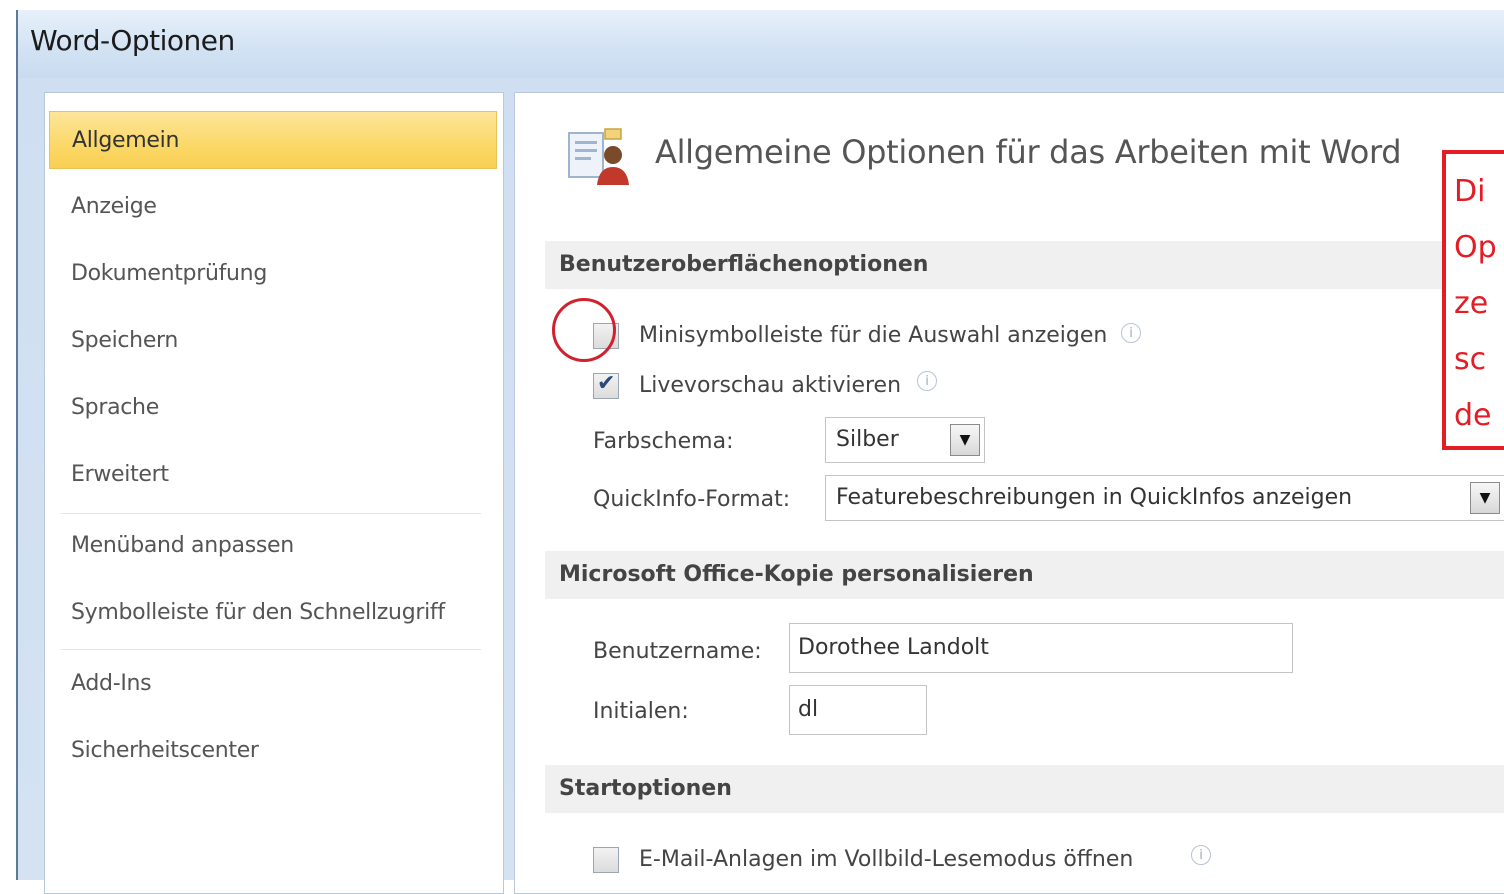 The height and width of the screenshot is (894, 1504). Describe the element at coordinates (1041, 648) in the screenshot. I see `username-field: Dorothee Landolt` at that location.